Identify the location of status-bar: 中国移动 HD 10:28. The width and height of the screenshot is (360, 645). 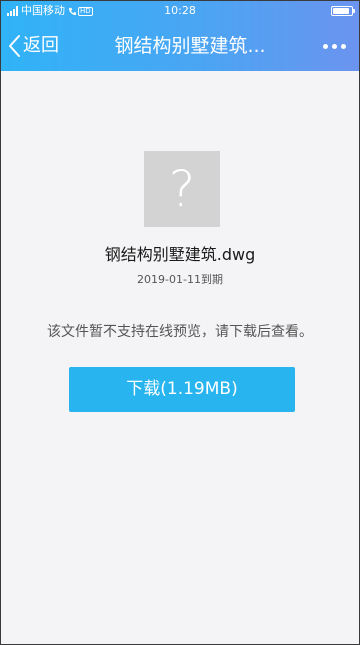
(180, 11).